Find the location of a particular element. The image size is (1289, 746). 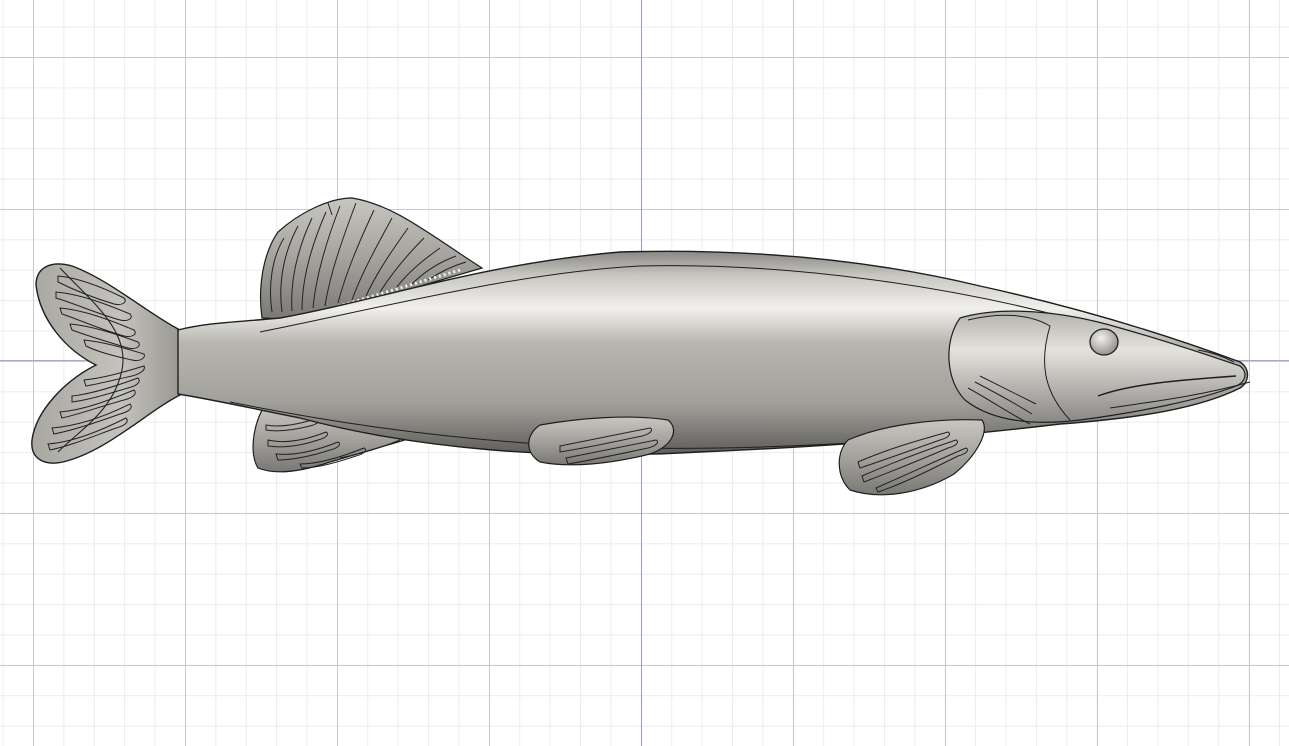

fish-head is located at coordinates (1099, 367).